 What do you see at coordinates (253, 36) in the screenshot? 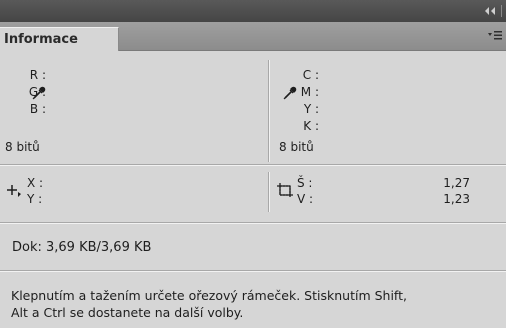
I see `tab-strip: Informace` at bounding box center [253, 36].